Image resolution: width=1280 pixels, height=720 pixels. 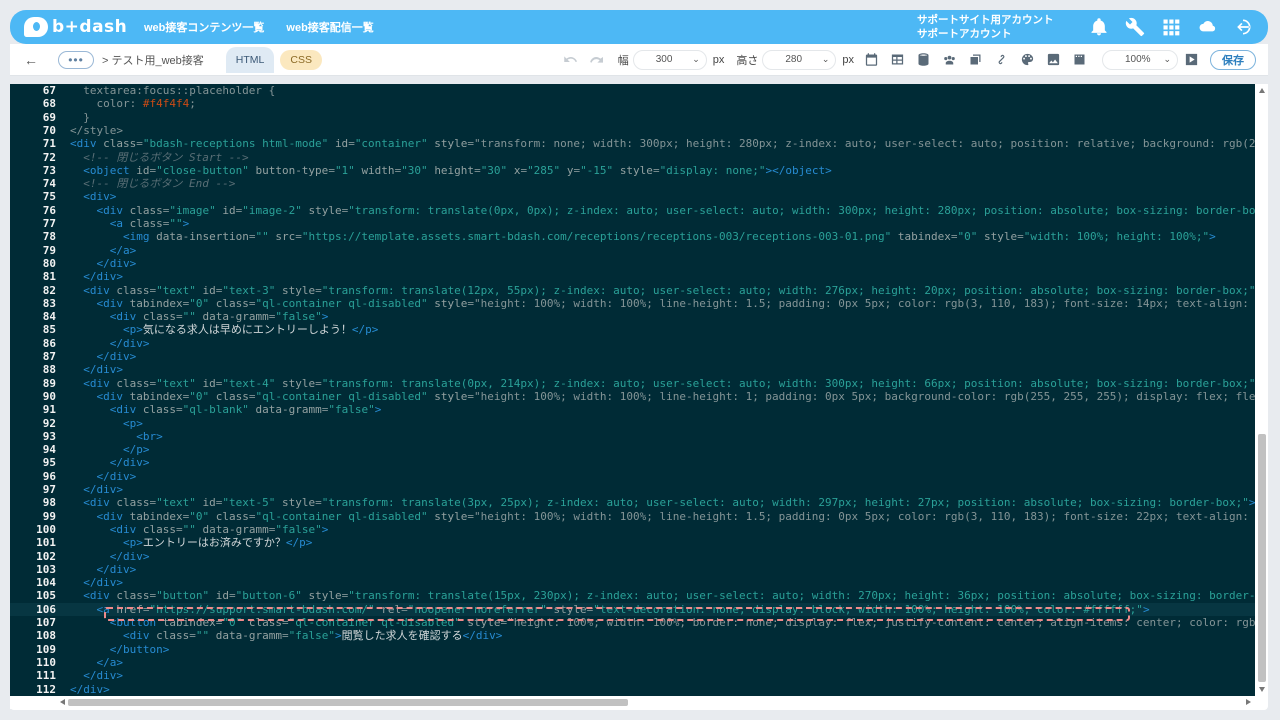 What do you see at coordinates (329, 27) in the screenshot?
I see `nav-web-delivery: web接客配信一覧` at bounding box center [329, 27].